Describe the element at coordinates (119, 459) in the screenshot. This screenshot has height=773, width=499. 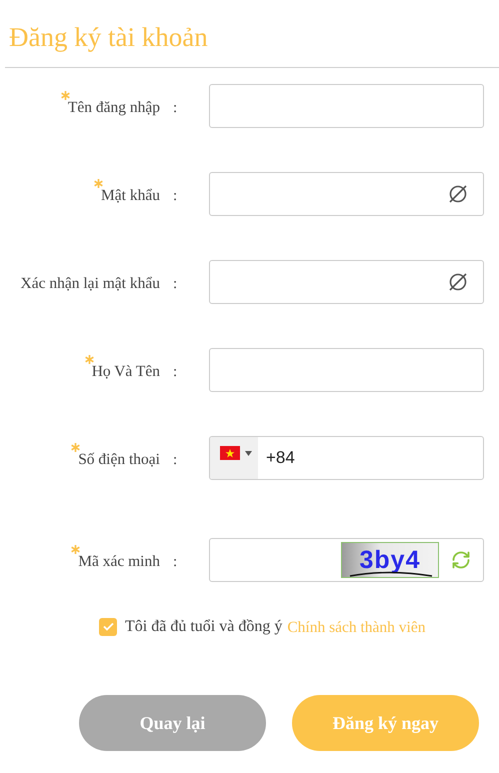
I see `field-label: Số điện thoại` at that location.